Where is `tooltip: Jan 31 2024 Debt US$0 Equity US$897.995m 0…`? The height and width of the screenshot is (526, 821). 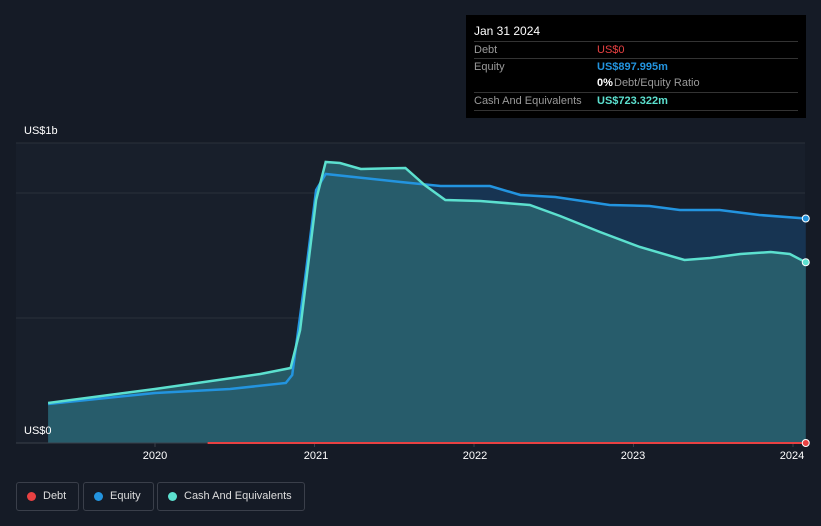 tooltip: Jan 31 2024 Debt US$0 Equity US$897.995m 0… is located at coordinates (636, 66).